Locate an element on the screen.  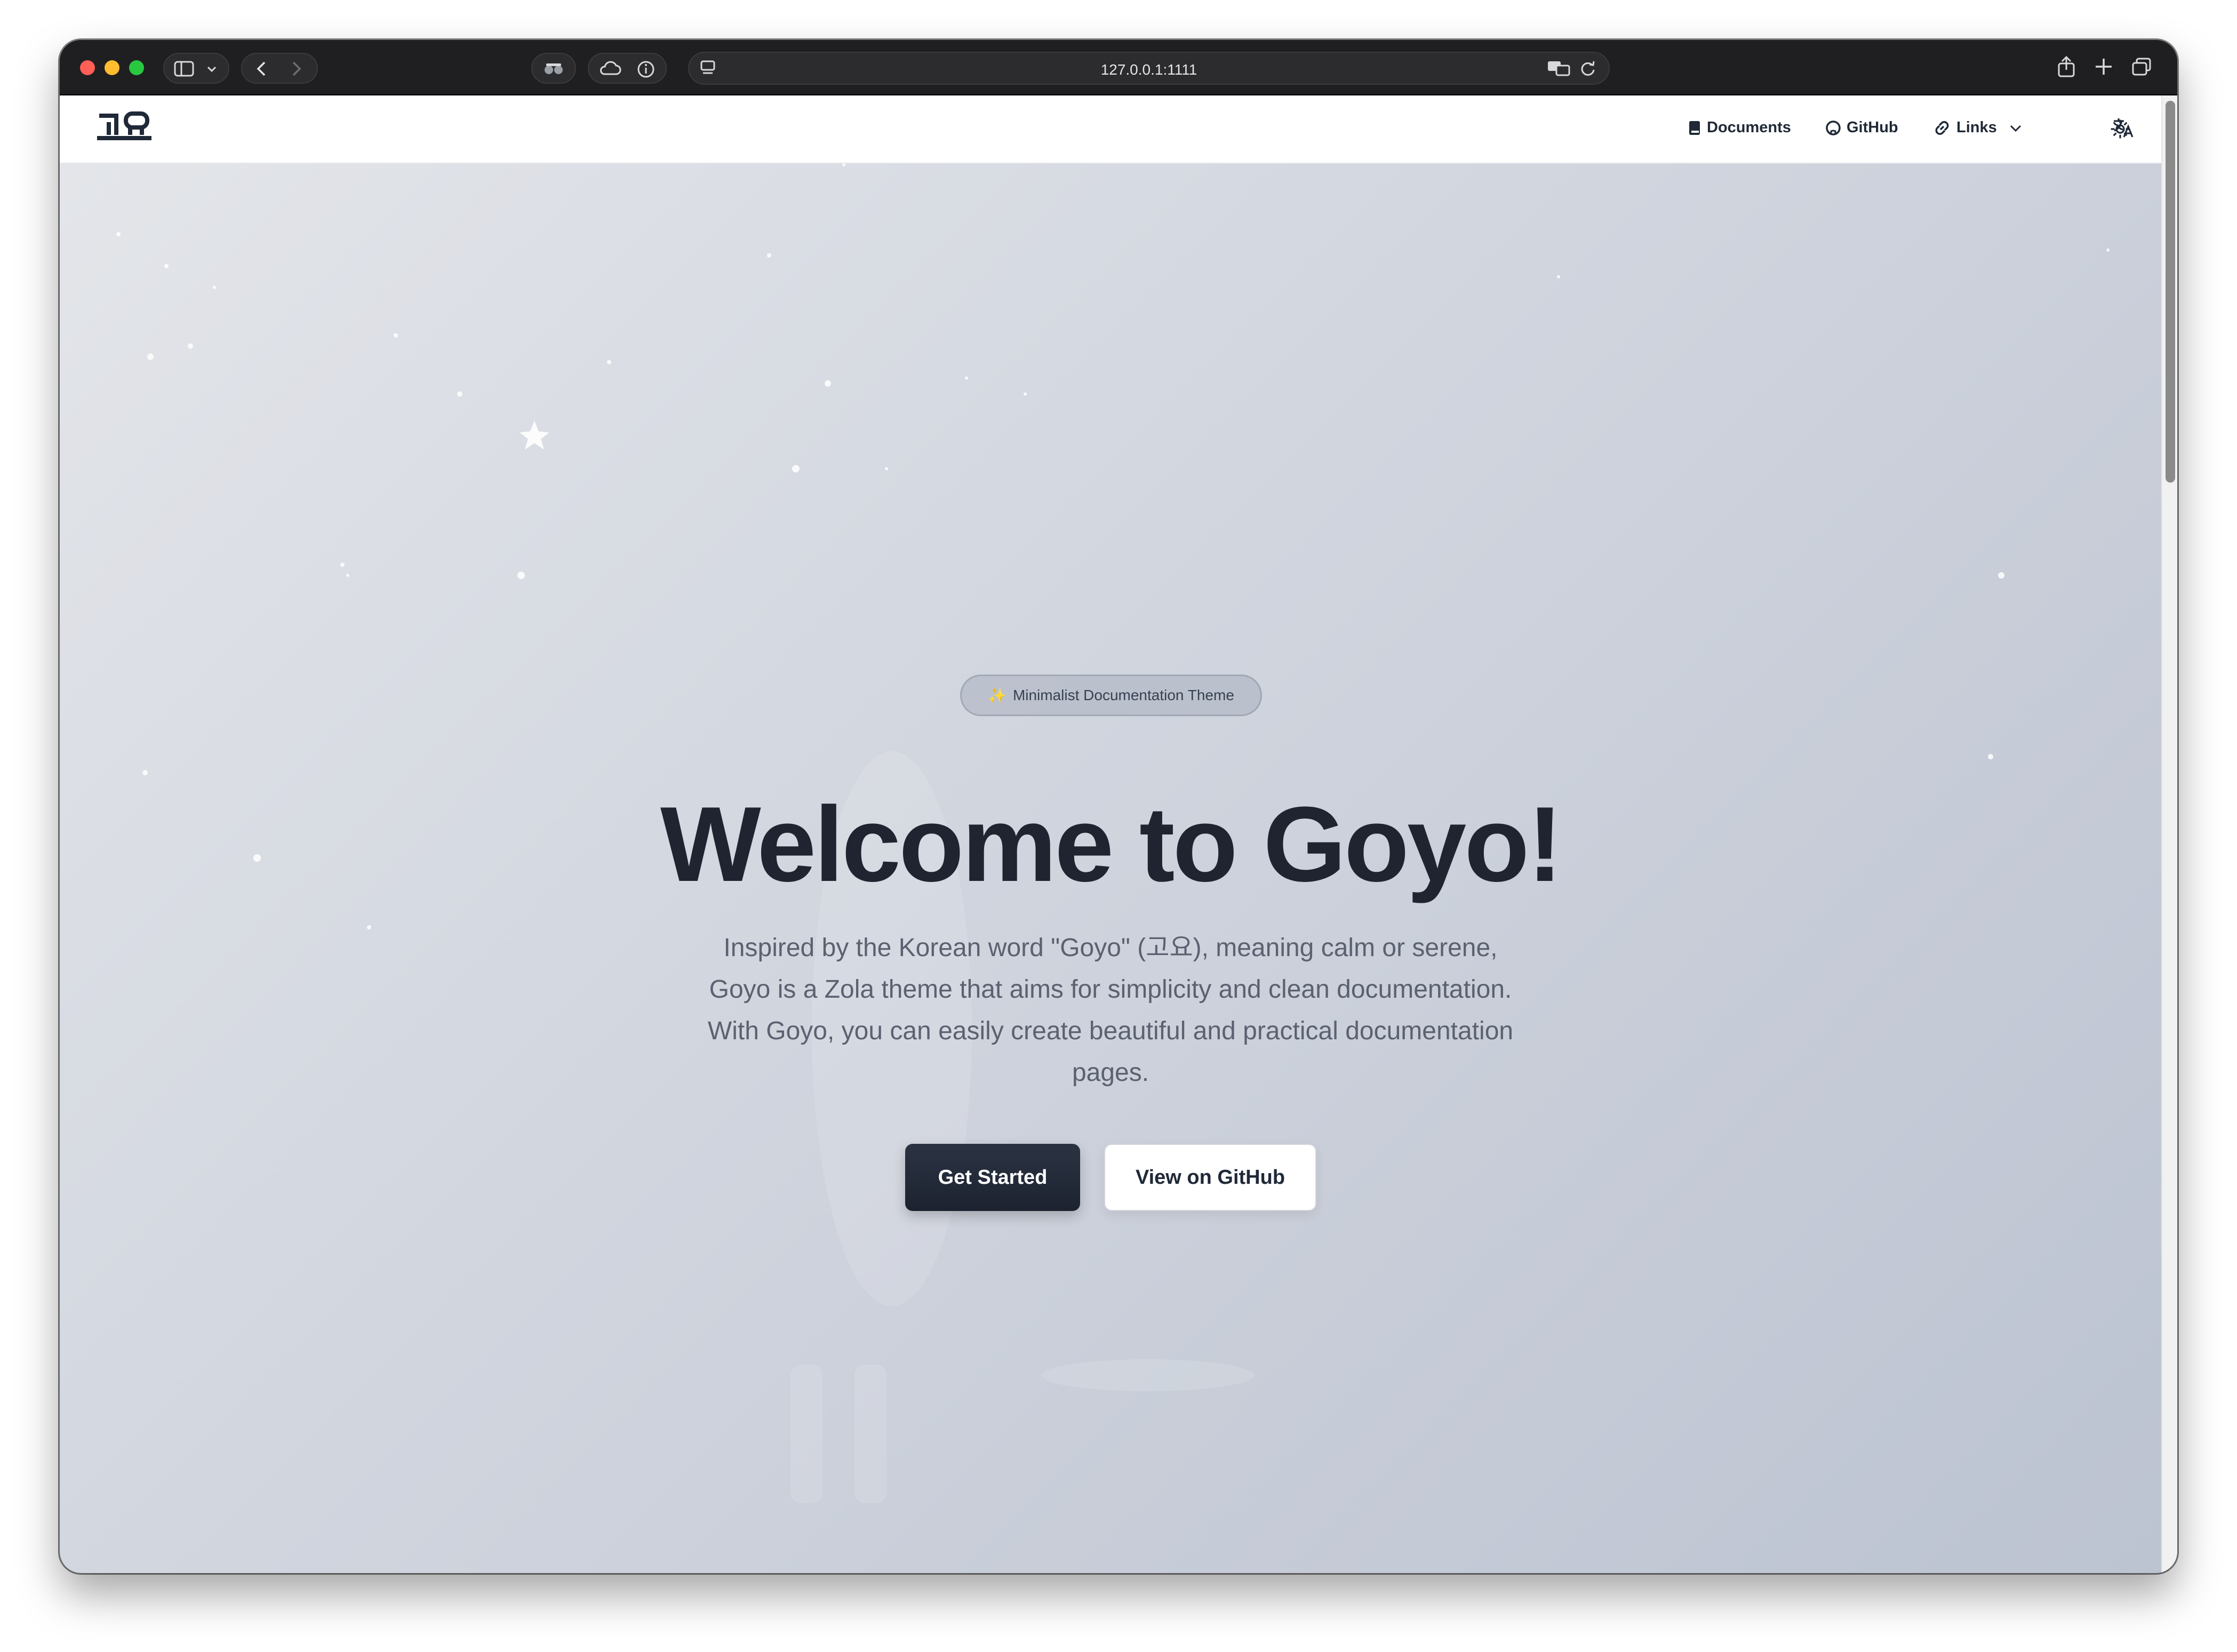
hero-title: Welcome to Goyo! is located at coordinates (1111, 844).